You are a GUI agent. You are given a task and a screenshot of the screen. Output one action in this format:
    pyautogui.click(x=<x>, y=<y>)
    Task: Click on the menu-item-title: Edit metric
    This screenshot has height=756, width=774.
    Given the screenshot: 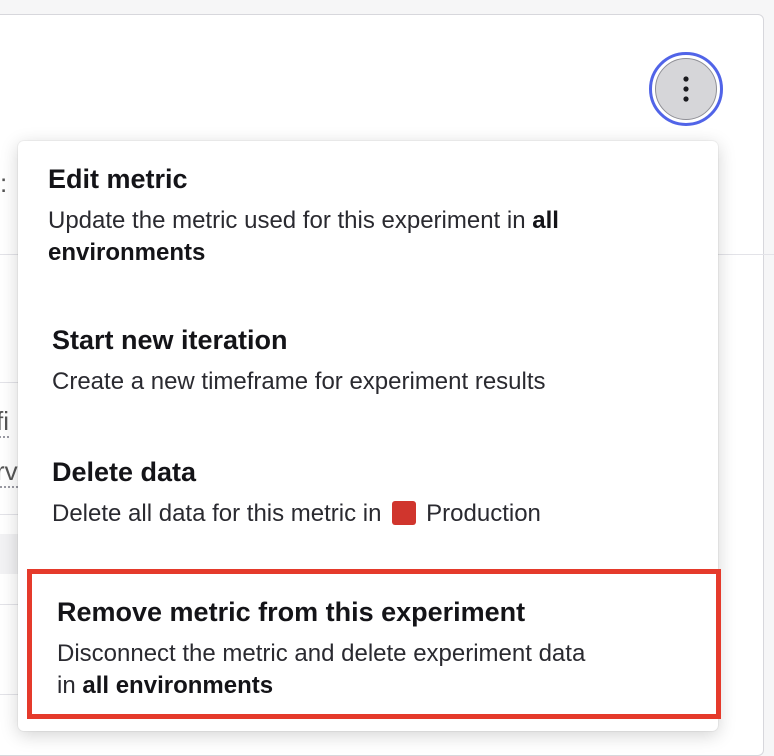 What is the action you would take?
    pyautogui.click(x=118, y=179)
    